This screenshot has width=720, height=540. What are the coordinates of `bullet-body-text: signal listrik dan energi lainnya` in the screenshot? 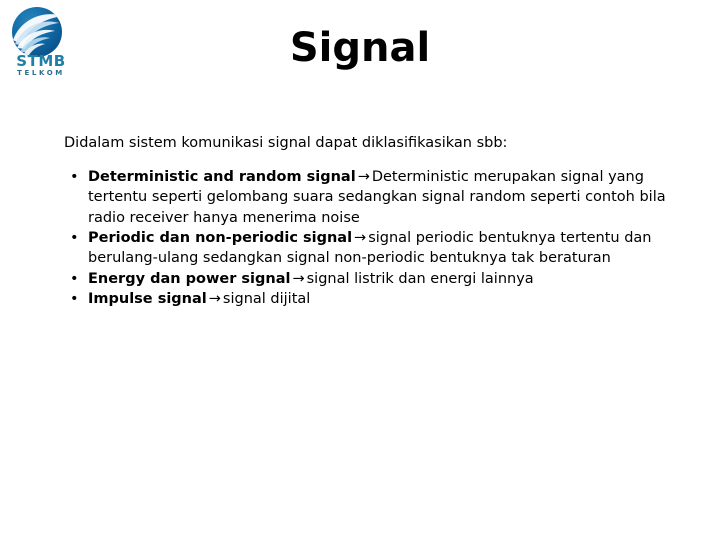 It's located at (420, 278).